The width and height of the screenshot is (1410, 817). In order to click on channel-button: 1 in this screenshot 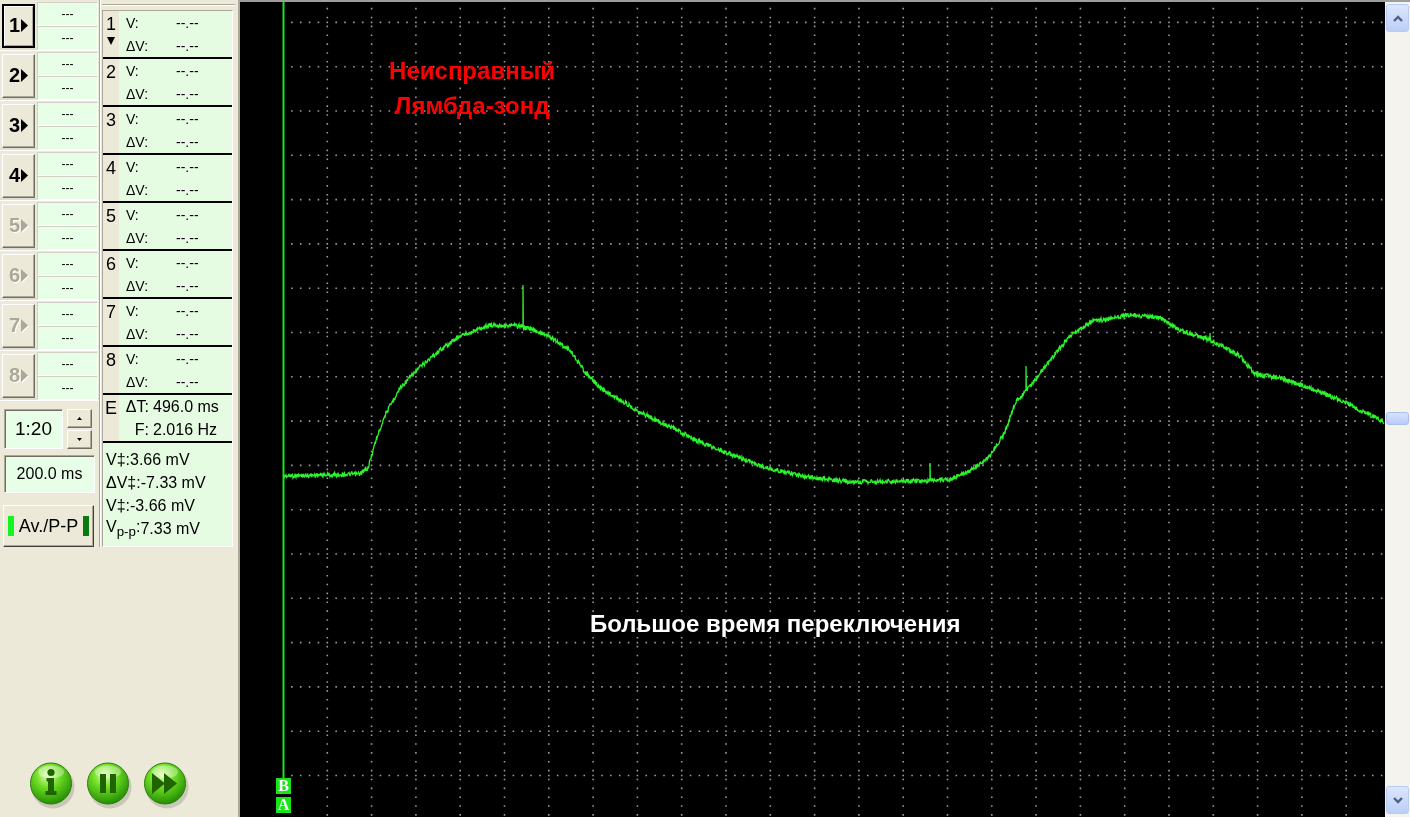, I will do `click(18, 25)`.